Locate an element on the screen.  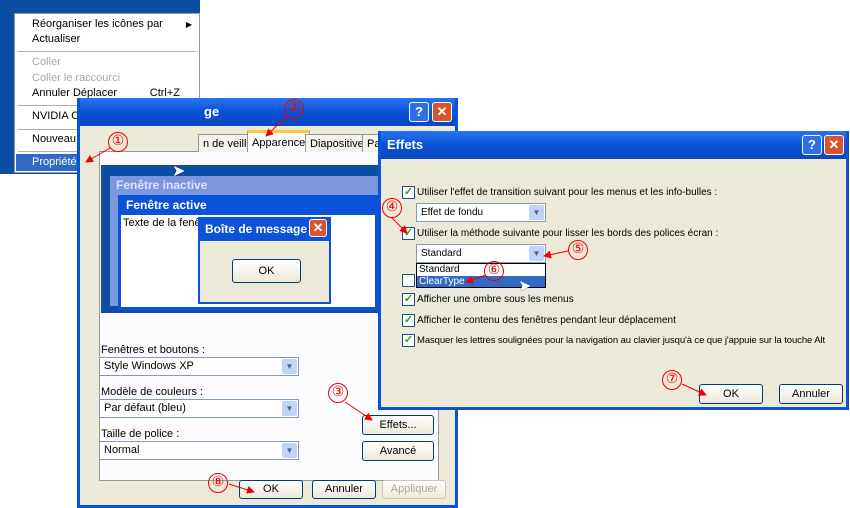
annotation-5: ⑤ is located at coordinates (578, 250).